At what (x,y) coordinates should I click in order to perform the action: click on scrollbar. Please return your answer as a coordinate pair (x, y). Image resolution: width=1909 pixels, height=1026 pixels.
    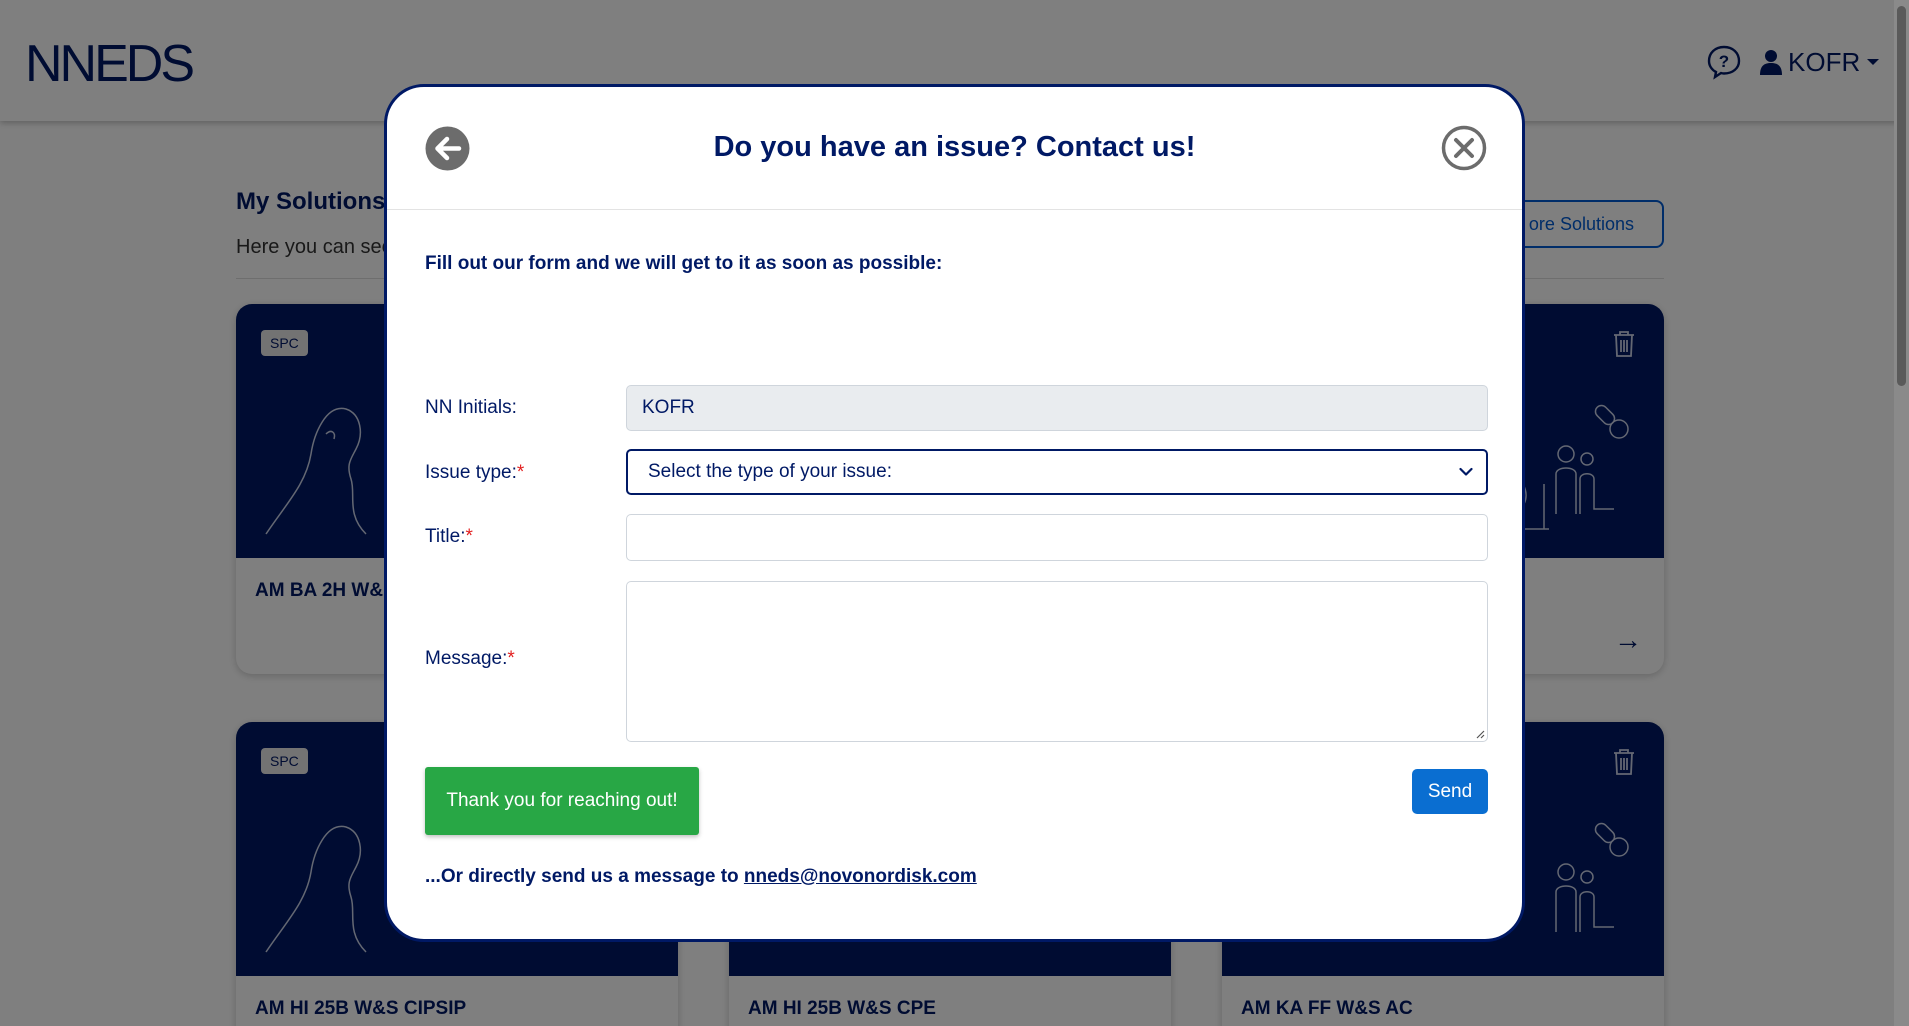
    Looking at the image, I should click on (1901, 513).